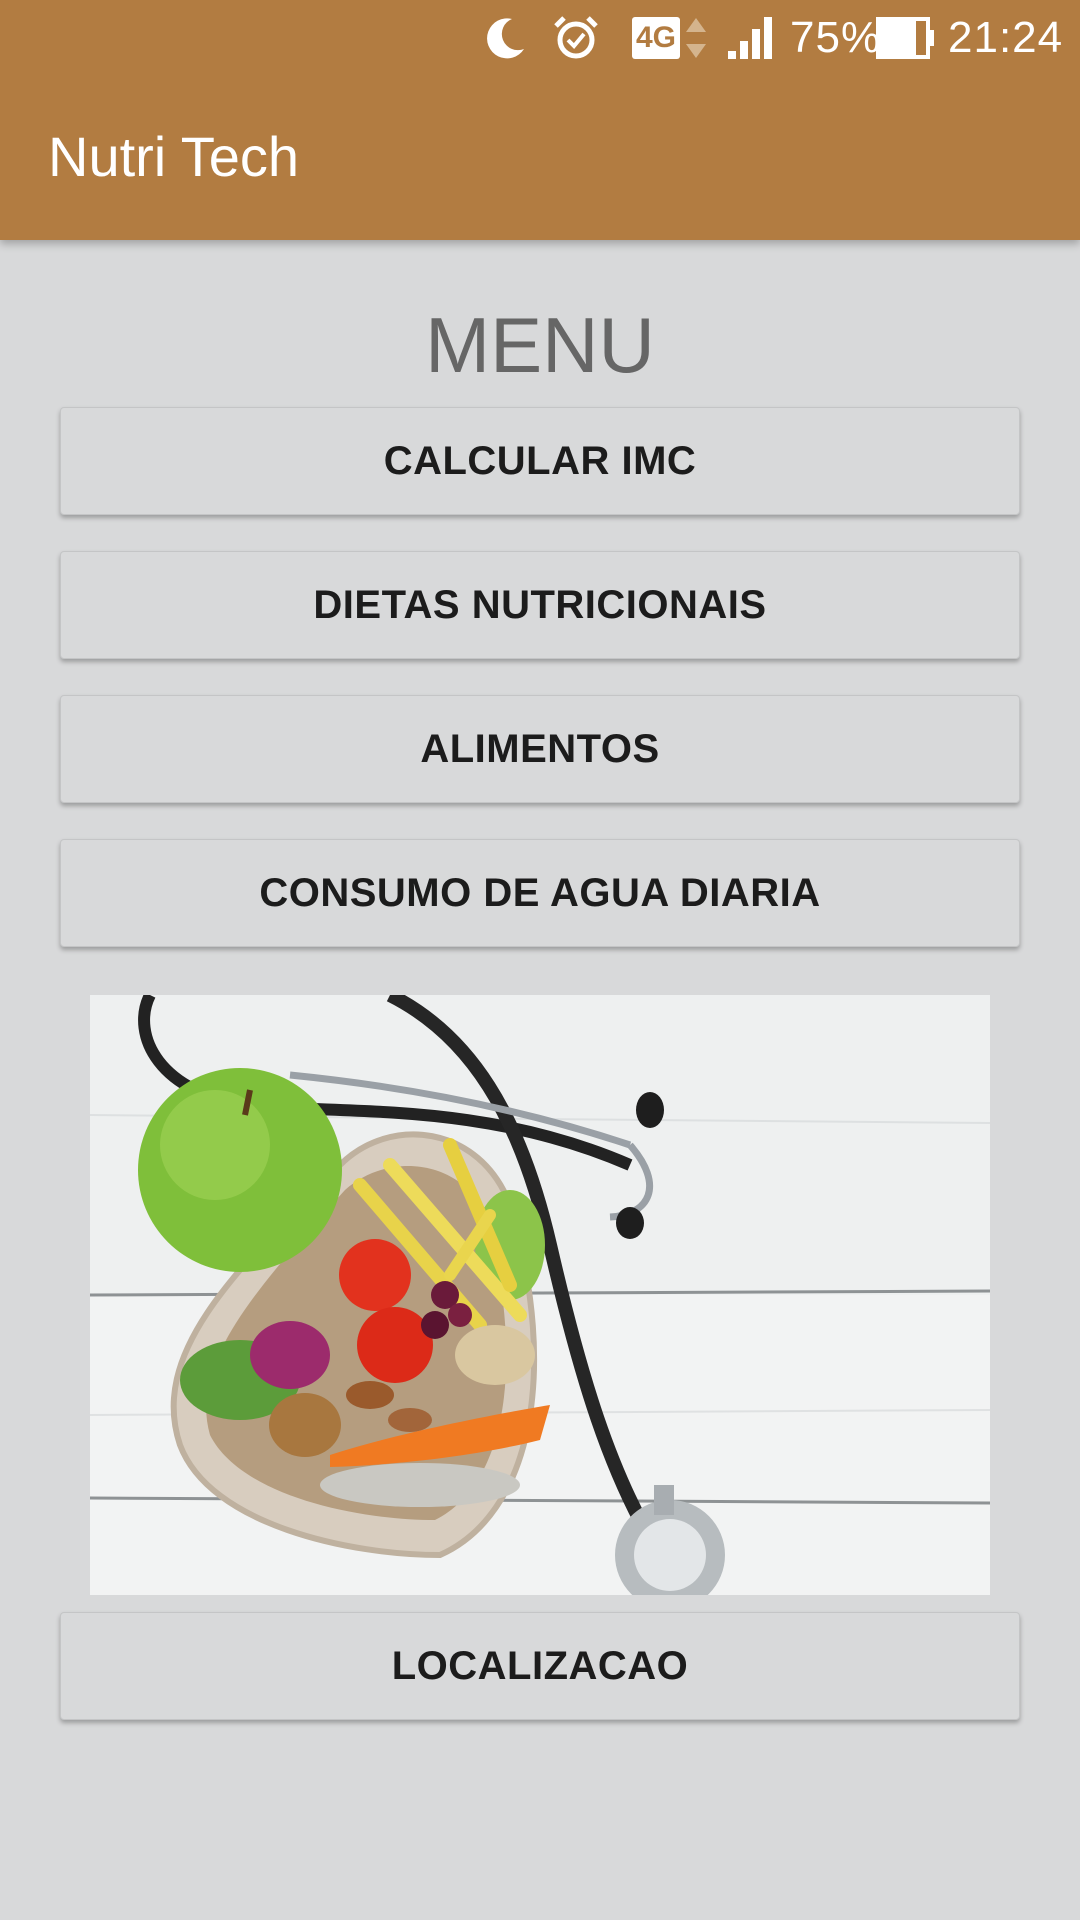 This screenshot has height=1920, width=1080. What do you see at coordinates (540, 38) in the screenshot?
I see `status-bar: 4G 75% 21:24` at bounding box center [540, 38].